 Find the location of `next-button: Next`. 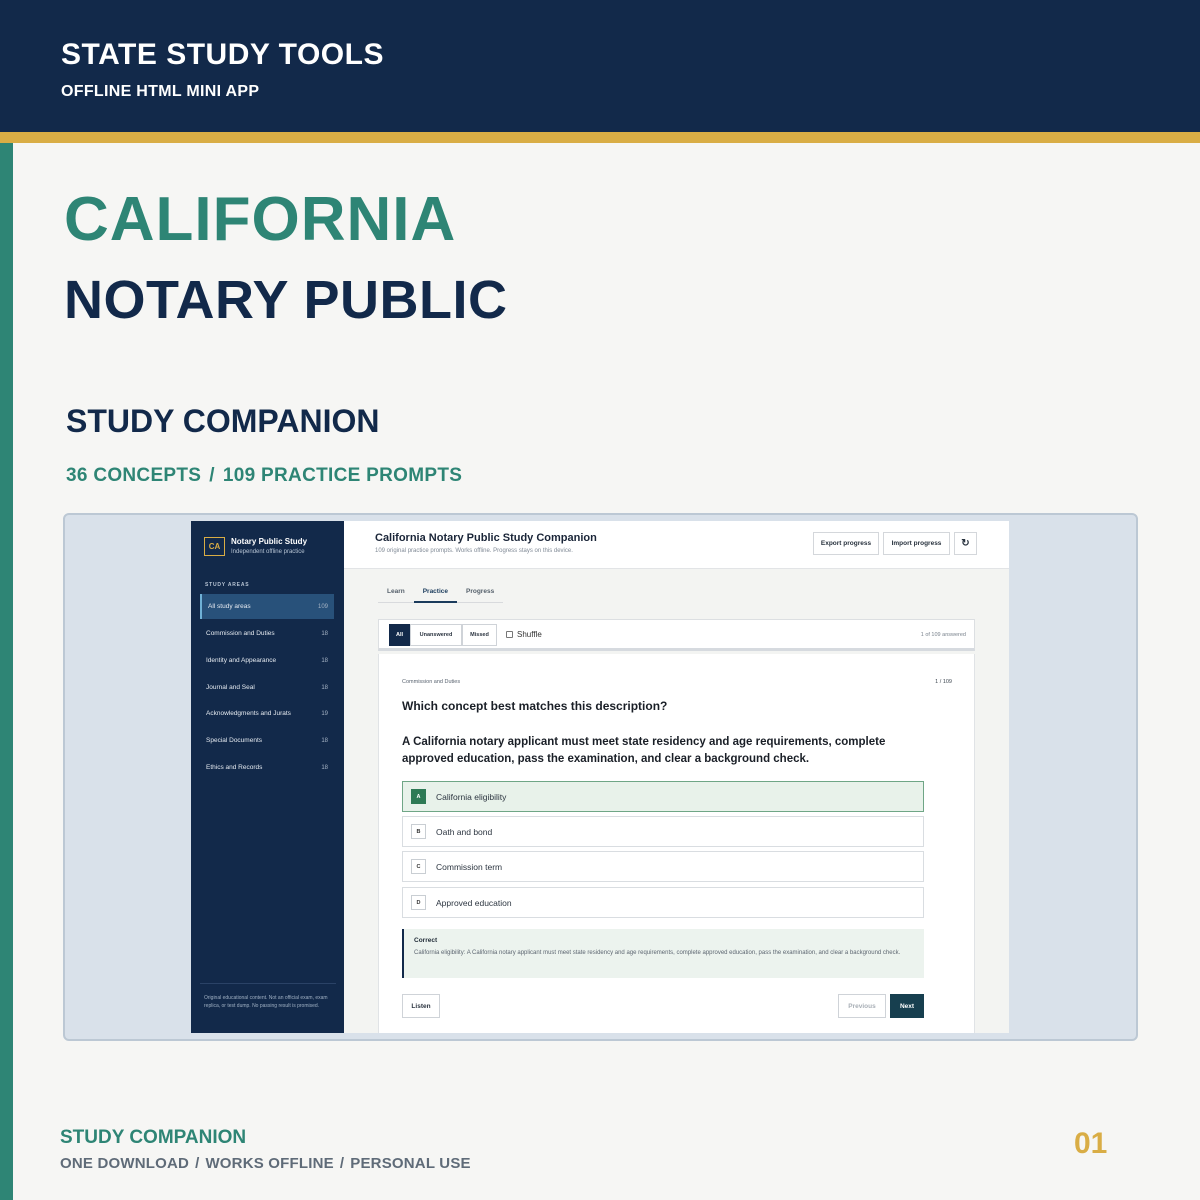

next-button: Next is located at coordinates (907, 1006).